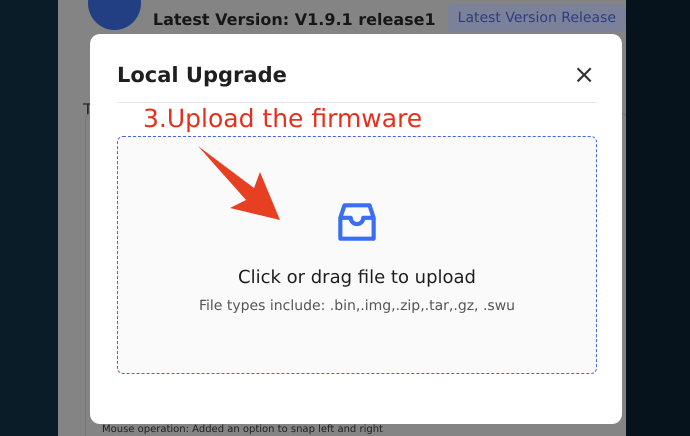 The height and width of the screenshot is (436, 690). What do you see at coordinates (357, 306) in the screenshot?
I see `file-types-hint: File types include: .bin,.img,.zip,.tar,.gz, .swu` at bounding box center [357, 306].